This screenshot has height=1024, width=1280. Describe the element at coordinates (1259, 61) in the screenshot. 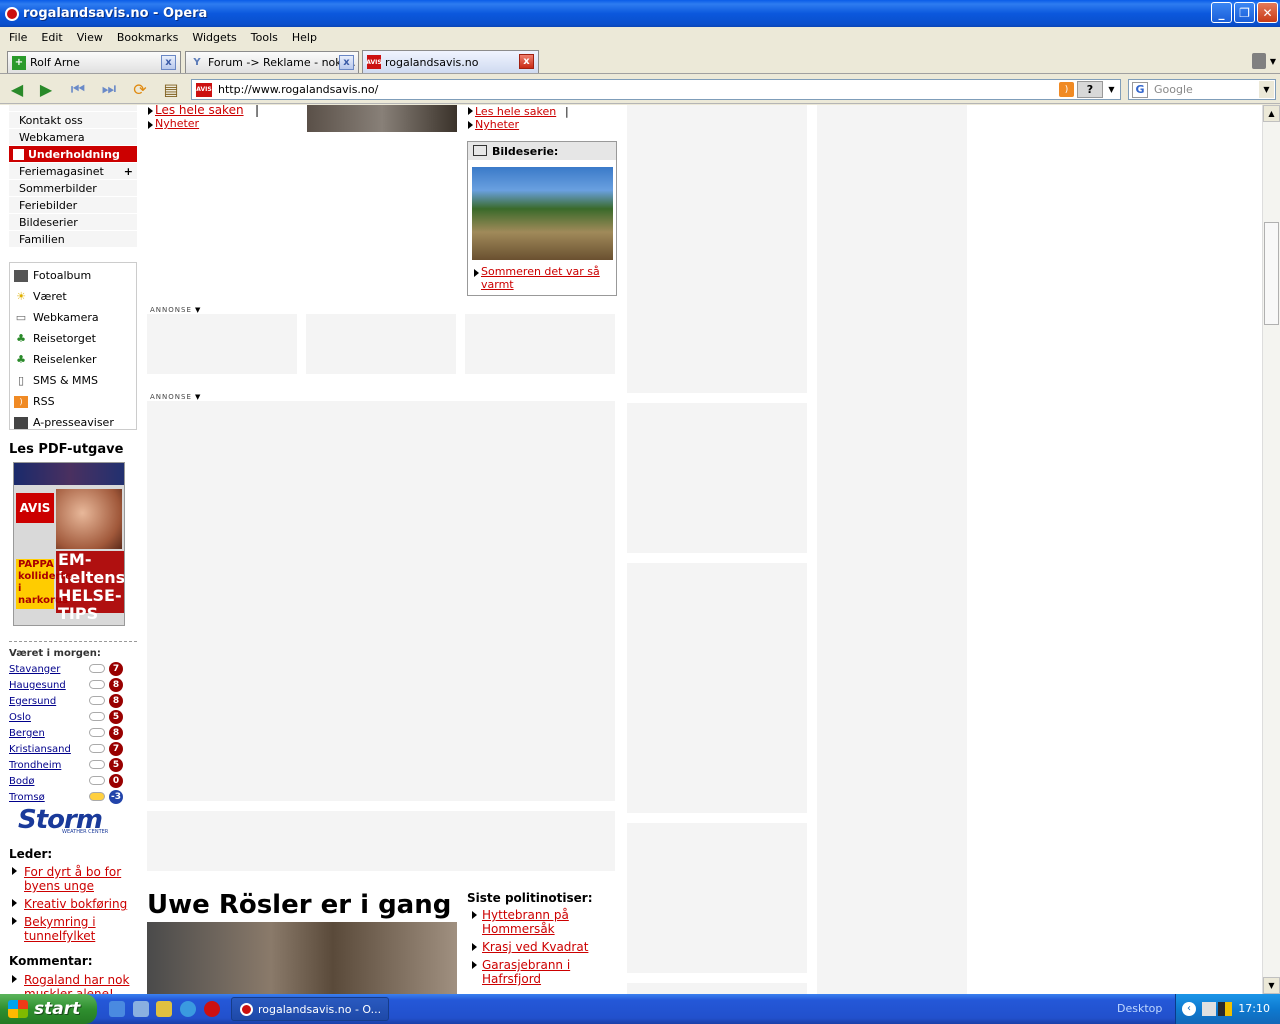

I see `trash-icon` at that location.